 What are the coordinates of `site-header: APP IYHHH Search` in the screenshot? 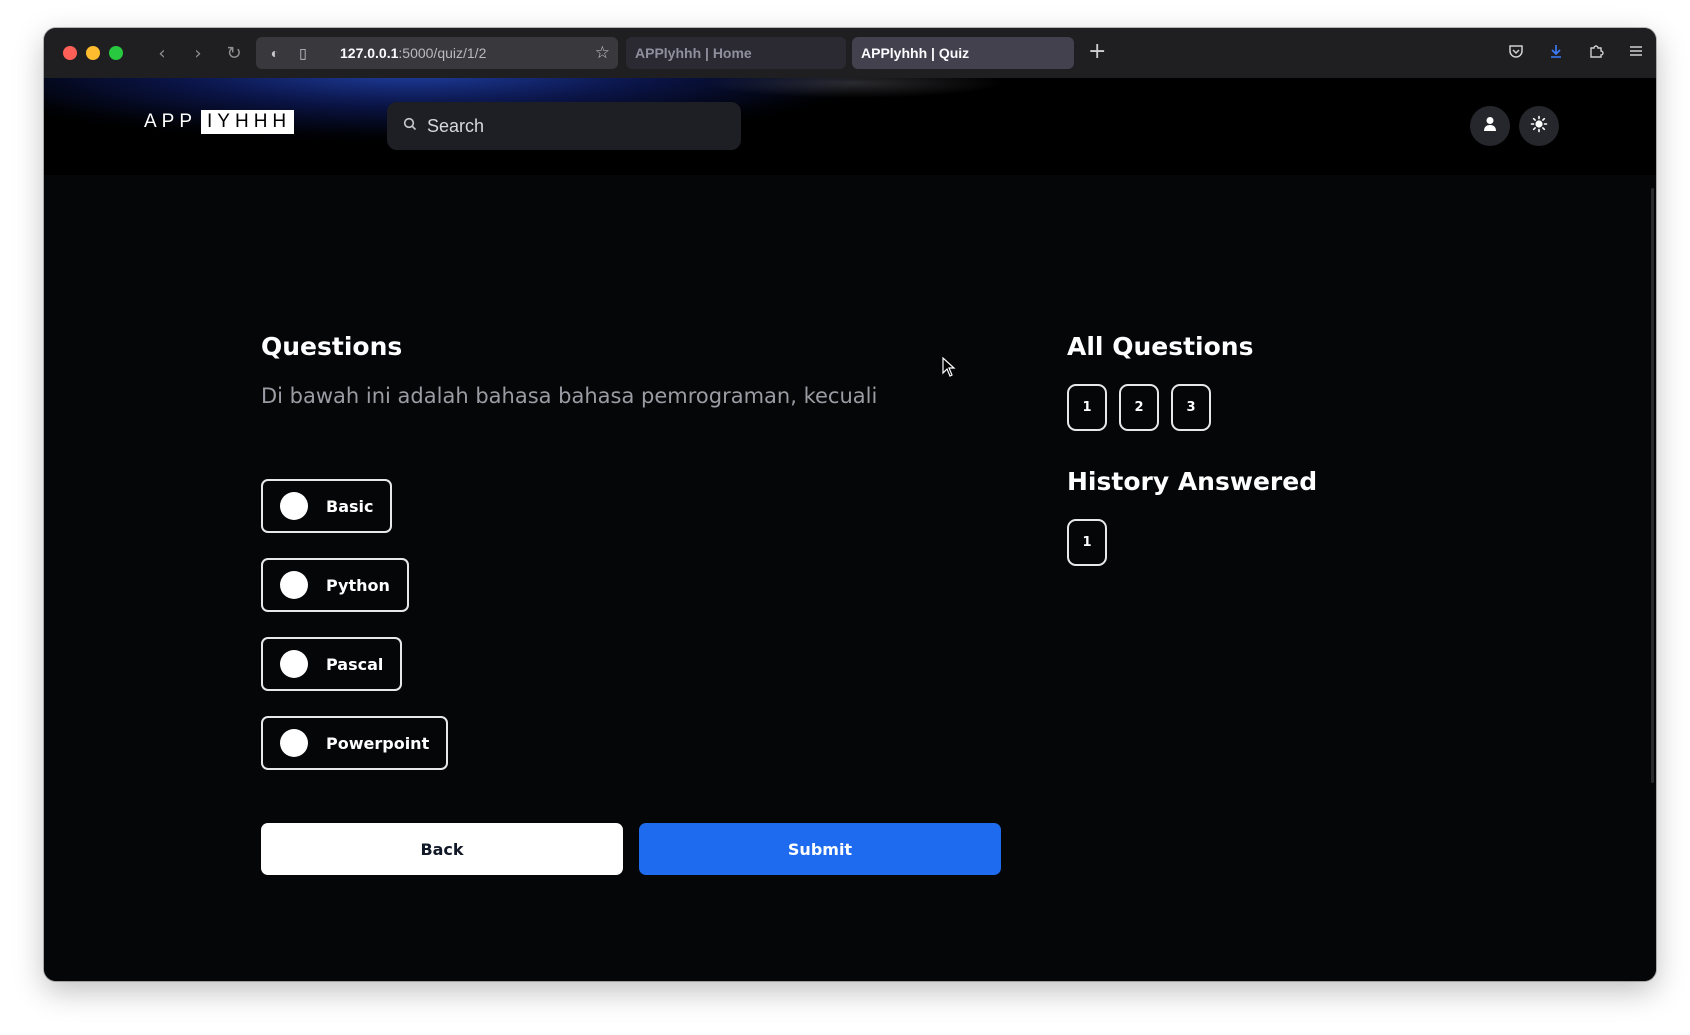 It's located at (850, 126).